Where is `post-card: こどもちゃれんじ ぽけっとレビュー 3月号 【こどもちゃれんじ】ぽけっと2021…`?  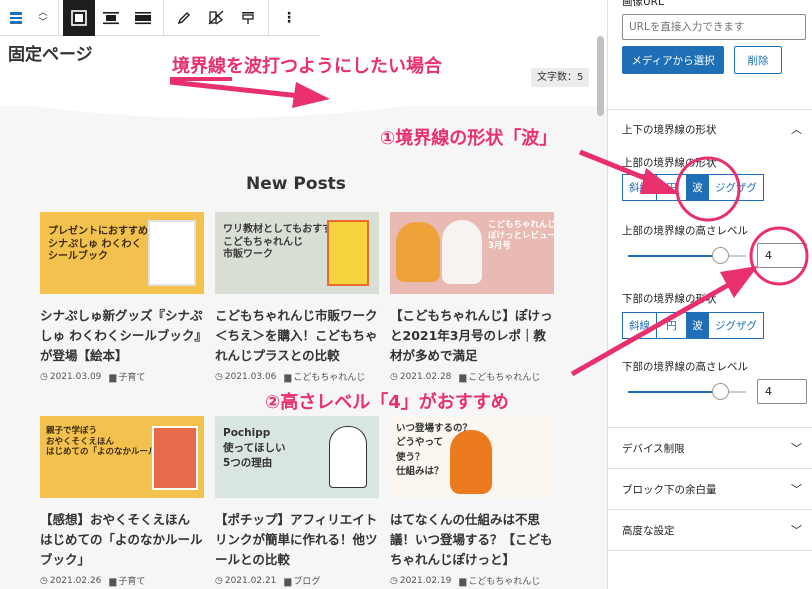
post-card: こどもちゃれんじ ぽけっとレビュー 3月号 【こどもちゃれんじ】ぽけっと2021… is located at coordinates (472, 297).